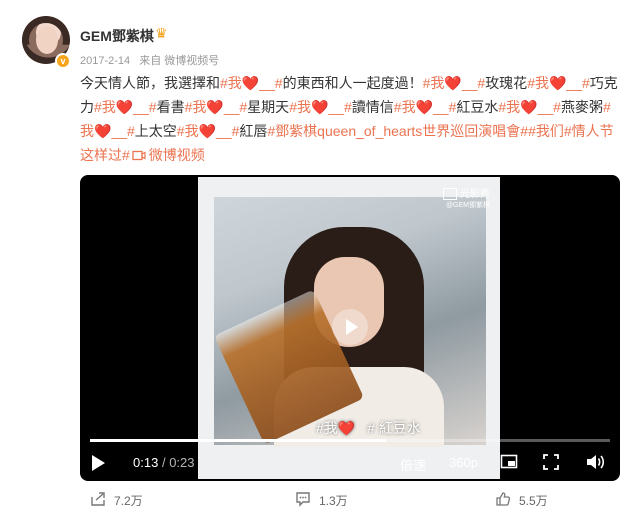  I want to click on crown-icon: ♛, so click(161, 33).